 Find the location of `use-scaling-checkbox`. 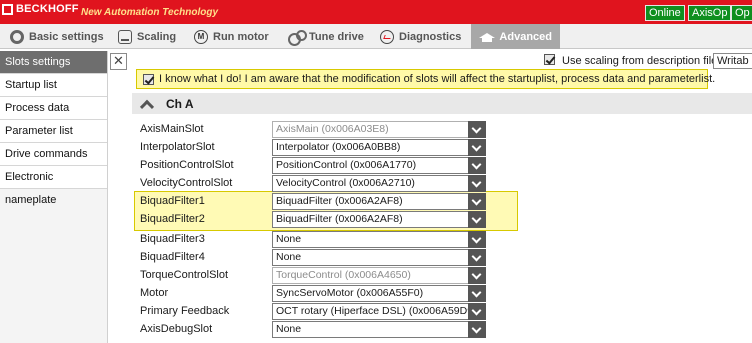

use-scaling-checkbox is located at coordinates (549, 59).